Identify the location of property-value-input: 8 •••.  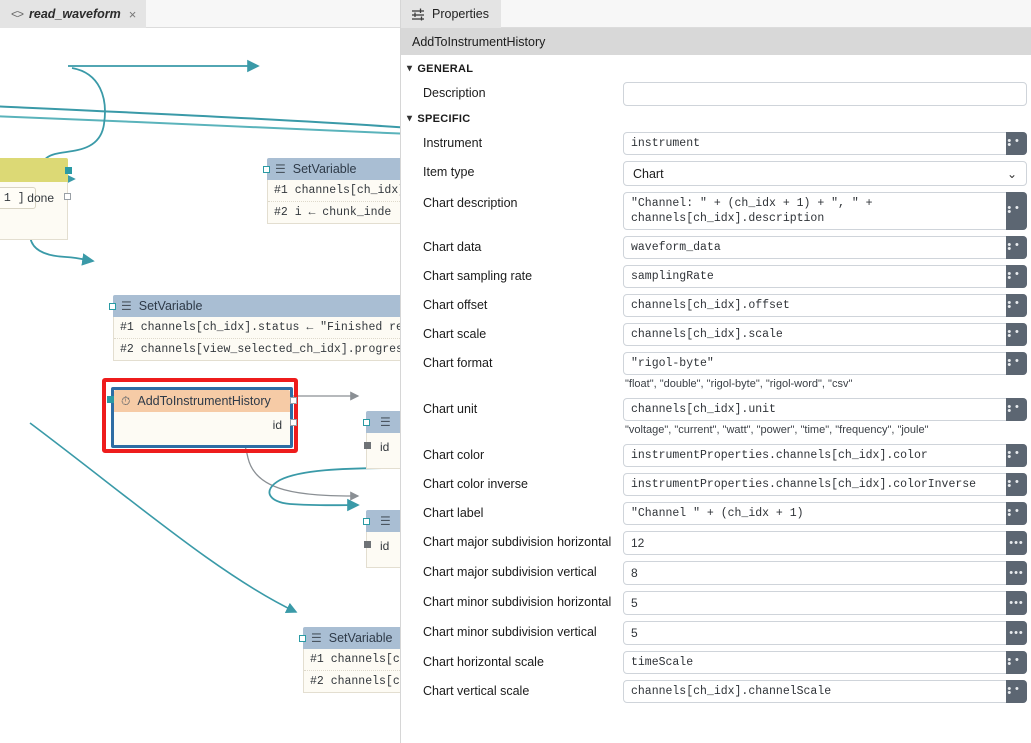
(825, 573).